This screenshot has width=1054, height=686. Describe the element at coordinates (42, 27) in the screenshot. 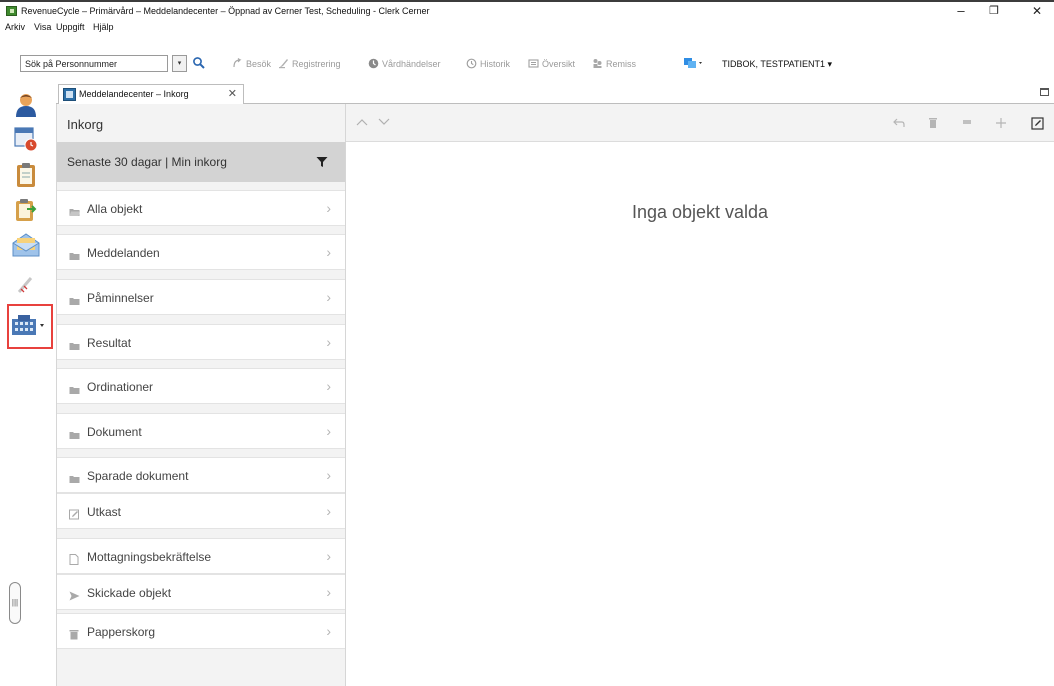

I see `menu-visa: Visa` at that location.